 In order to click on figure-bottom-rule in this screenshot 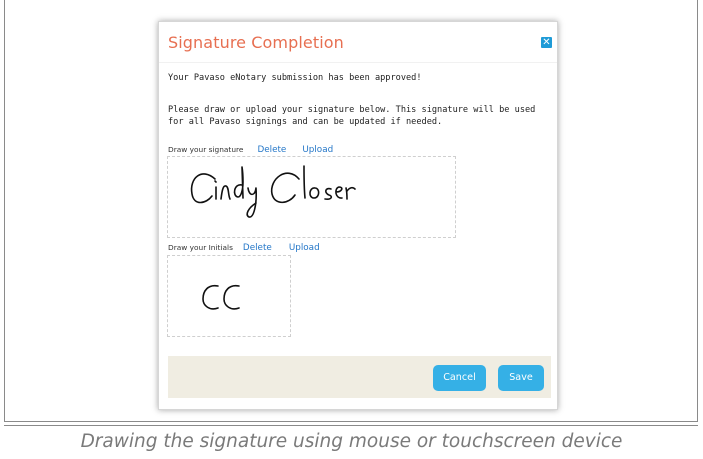, I will do `click(351, 425)`.